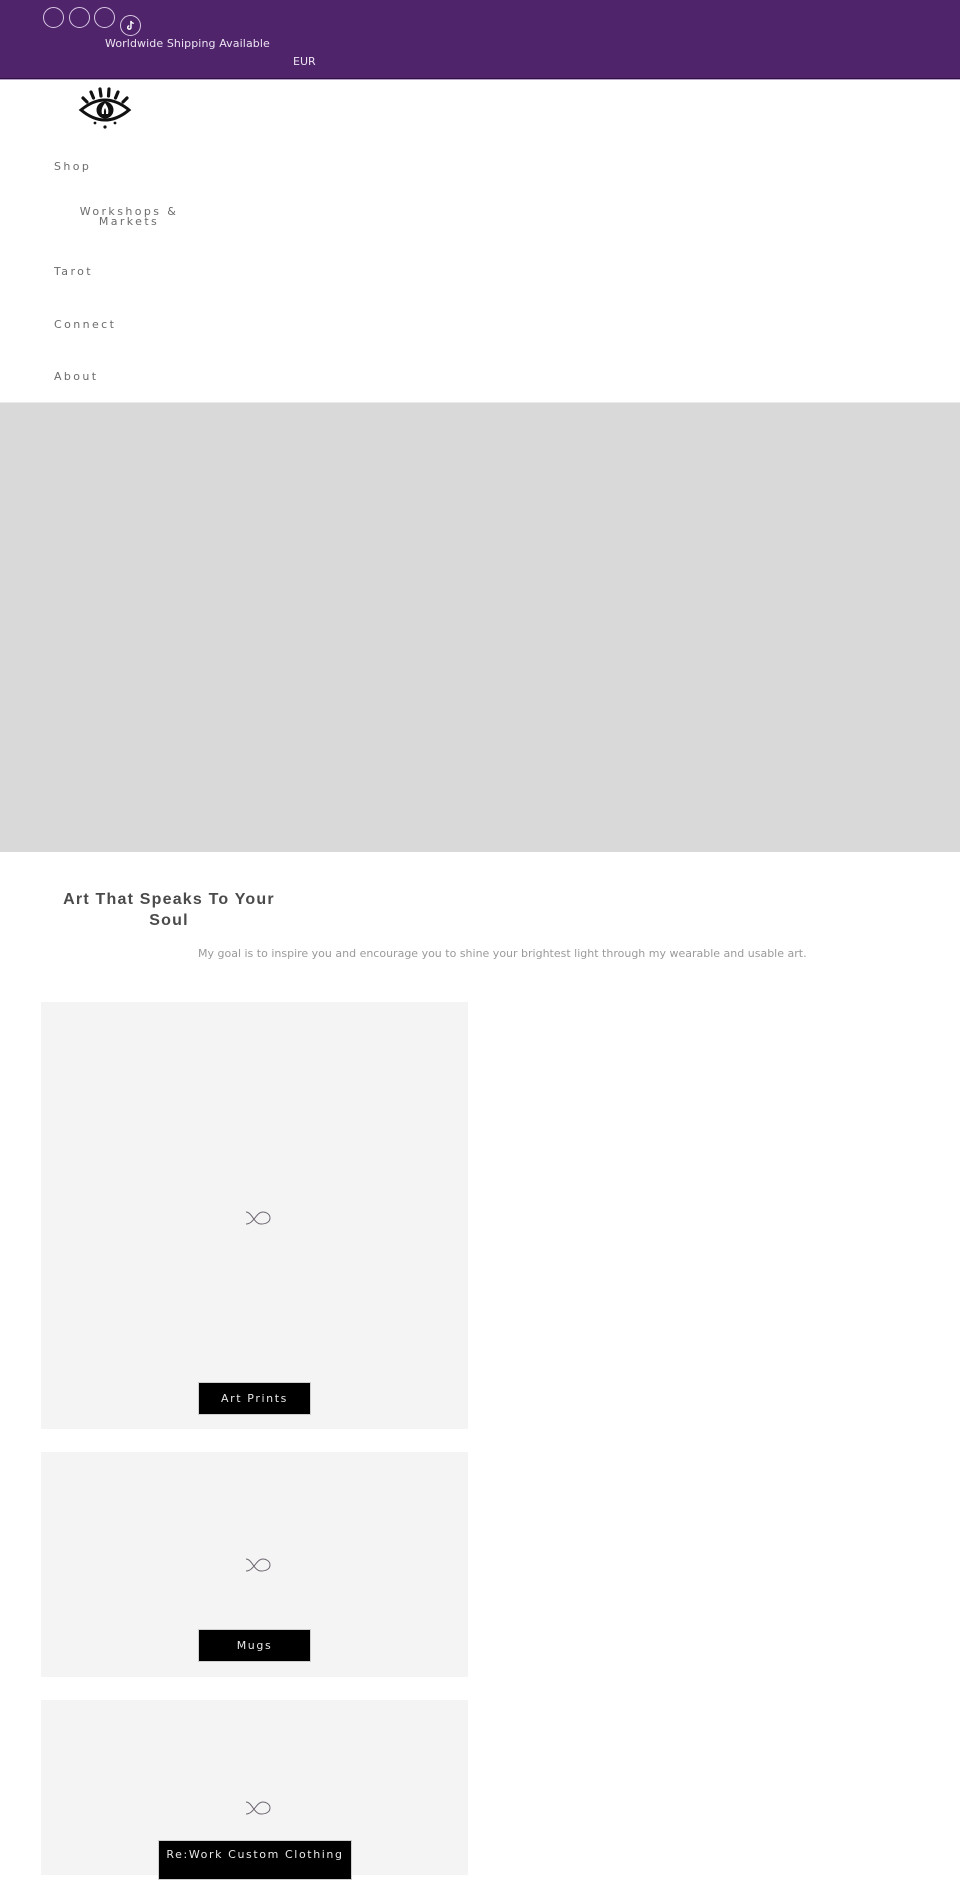 This screenshot has width=960, height=1880. I want to click on nav-item-shop: Shop, so click(72, 166).